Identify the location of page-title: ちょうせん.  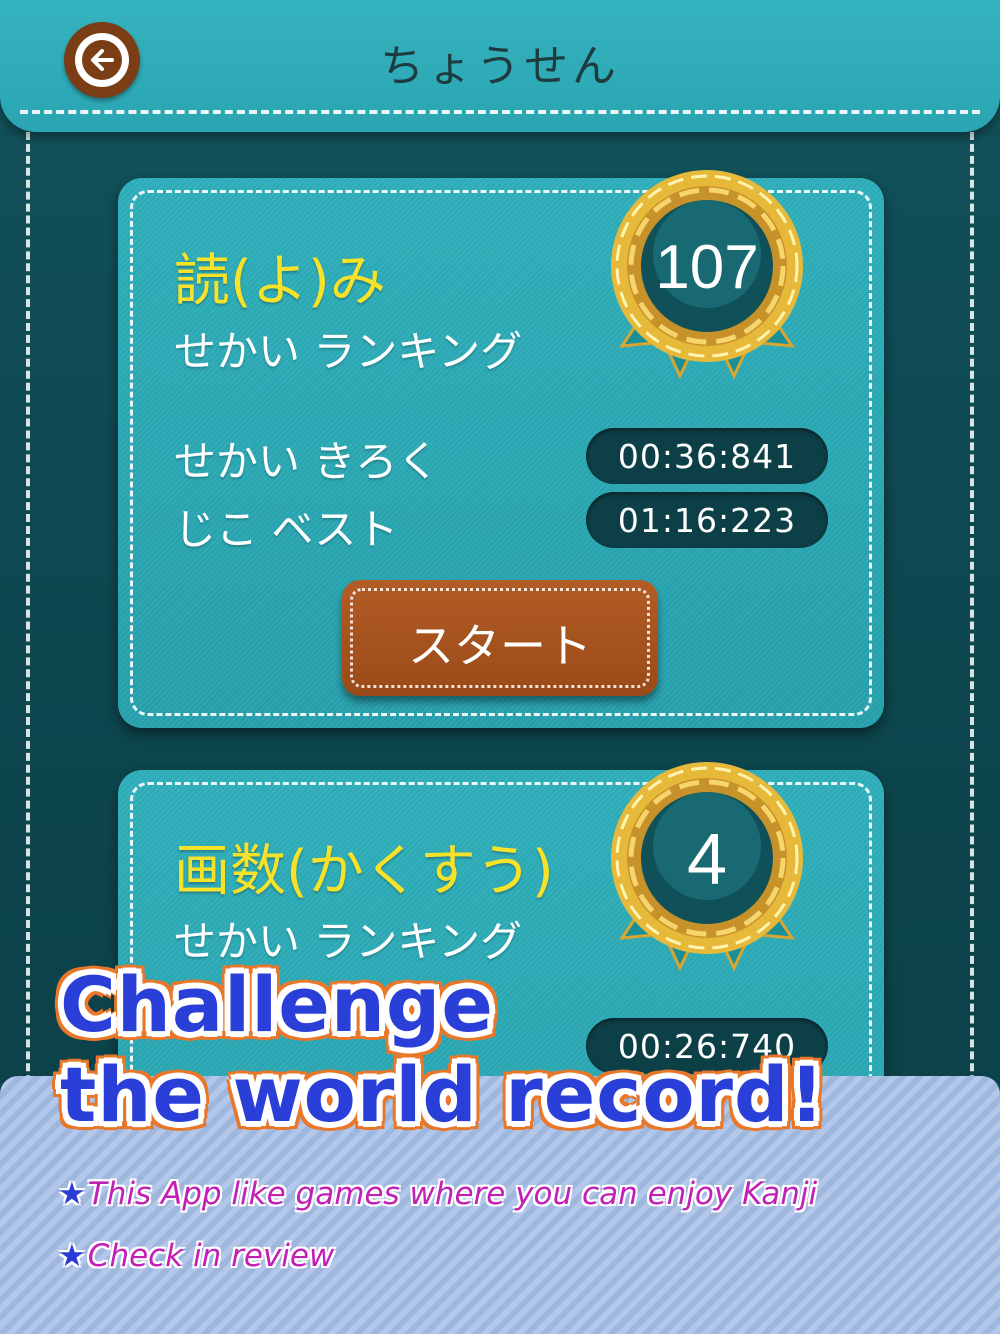
(500, 66).